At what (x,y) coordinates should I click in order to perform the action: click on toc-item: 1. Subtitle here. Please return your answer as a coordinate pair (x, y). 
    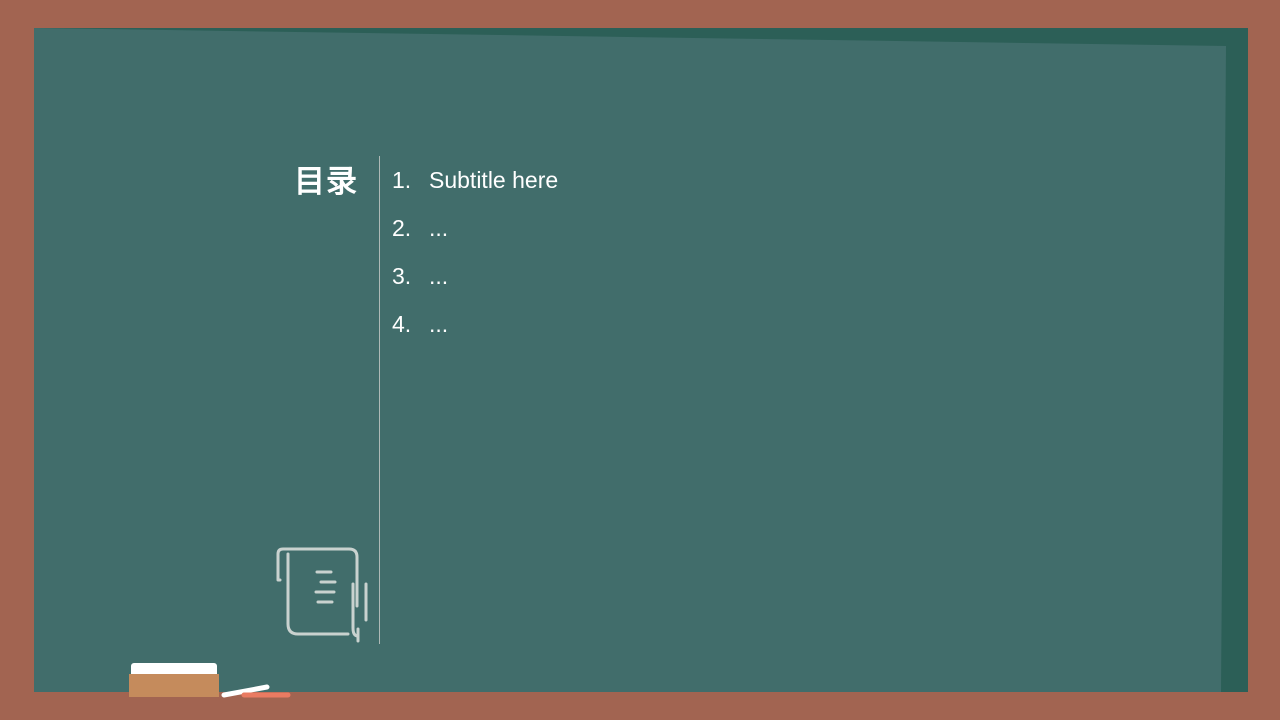
    Looking at the image, I should click on (475, 188).